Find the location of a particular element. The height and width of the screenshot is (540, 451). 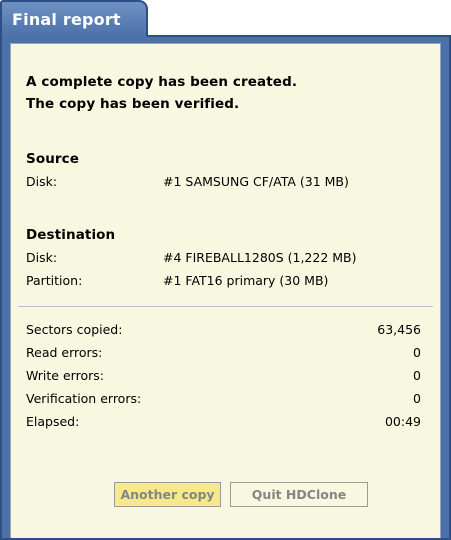

stat-value-elapsed: 00:49 is located at coordinates (402, 421).